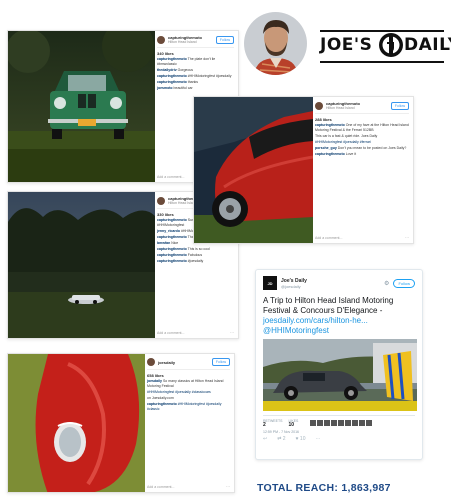  I want to click on likes-count: 340 likes, so click(165, 53).